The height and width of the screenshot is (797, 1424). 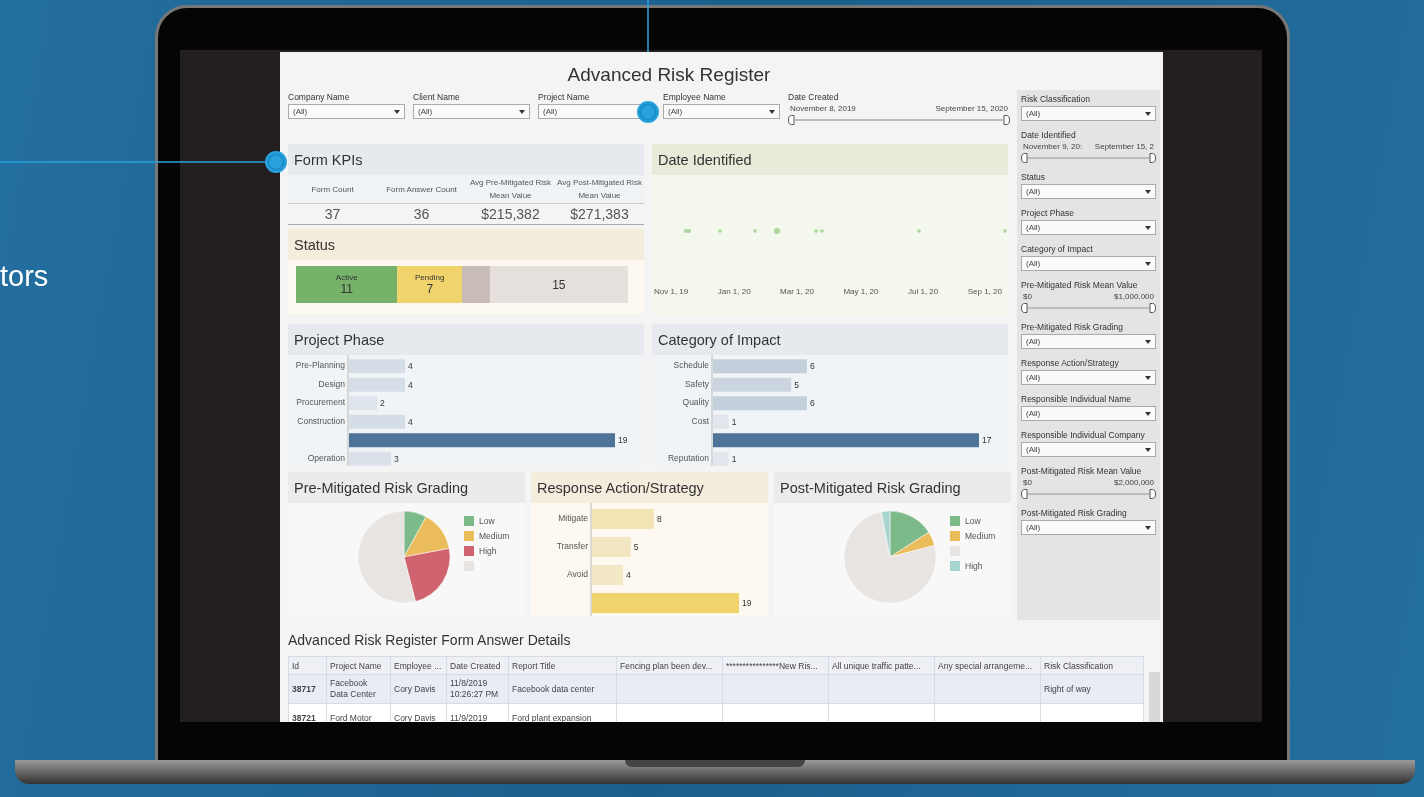 What do you see at coordinates (474, 688) in the screenshot?
I see `table-cell: 11/8/2019 10:26:27 PM` at bounding box center [474, 688].